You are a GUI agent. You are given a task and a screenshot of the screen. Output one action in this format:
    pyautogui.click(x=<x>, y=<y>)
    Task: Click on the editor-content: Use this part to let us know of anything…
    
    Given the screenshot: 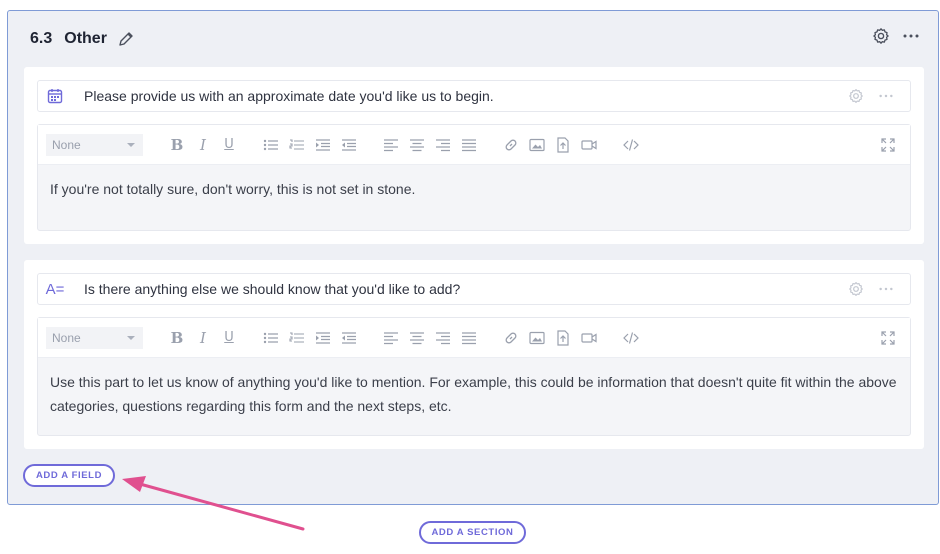 What is the action you would take?
    pyautogui.click(x=474, y=394)
    